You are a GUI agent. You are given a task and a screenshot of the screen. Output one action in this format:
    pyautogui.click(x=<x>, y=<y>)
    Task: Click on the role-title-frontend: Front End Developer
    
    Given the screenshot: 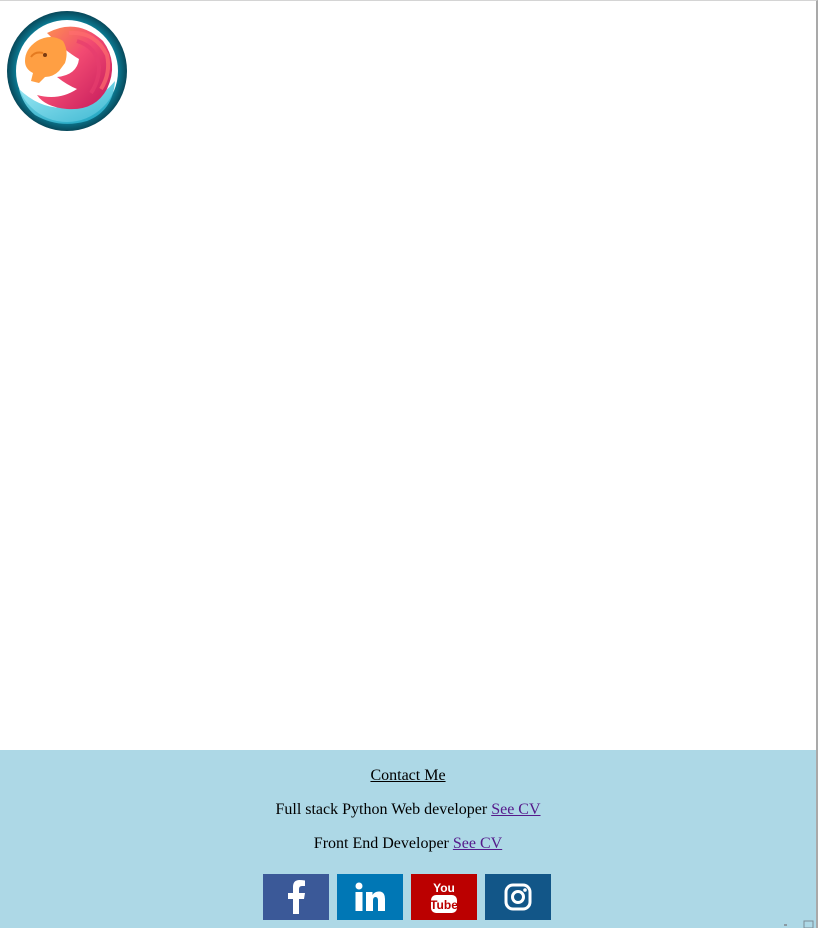 What is the action you would take?
    pyautogui.click(x=381, y=843)
    